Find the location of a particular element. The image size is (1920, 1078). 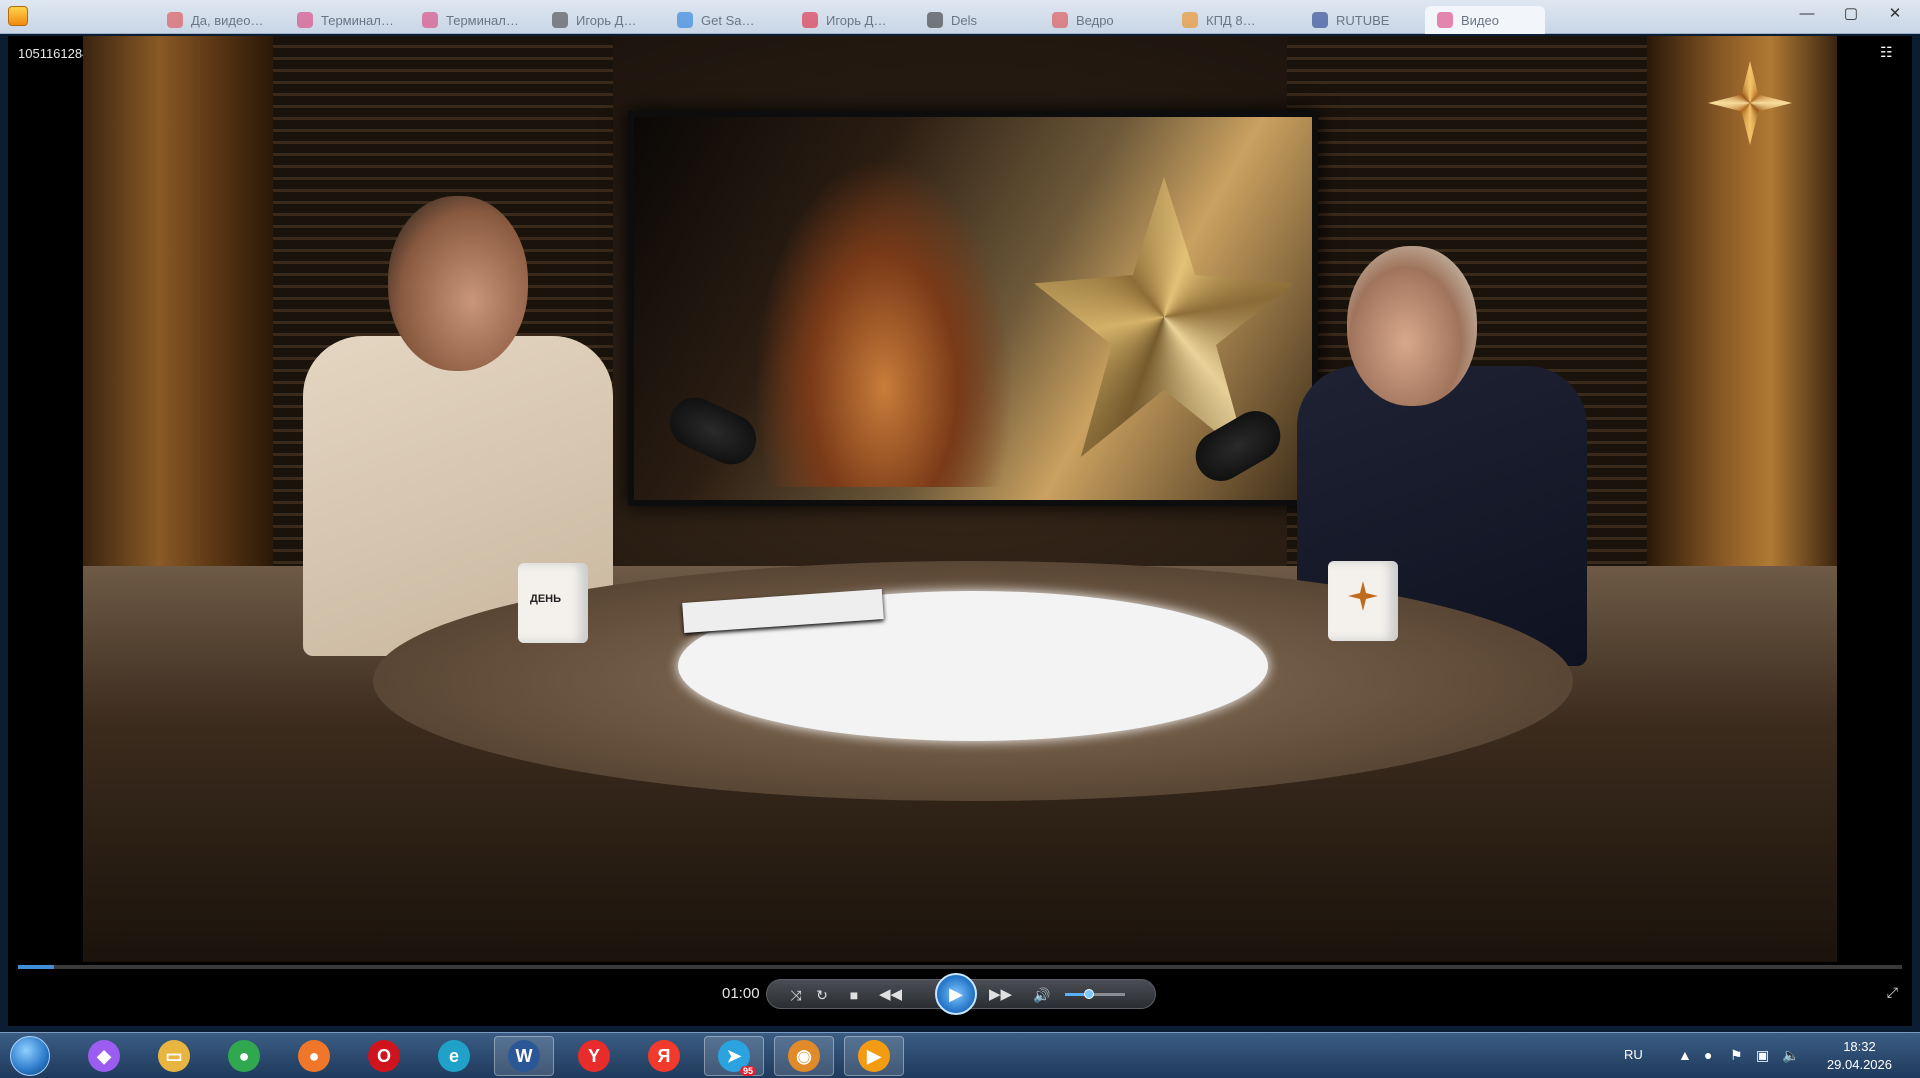

fullscreen-icon: ⤢ is located at coordinates (1892, 992).